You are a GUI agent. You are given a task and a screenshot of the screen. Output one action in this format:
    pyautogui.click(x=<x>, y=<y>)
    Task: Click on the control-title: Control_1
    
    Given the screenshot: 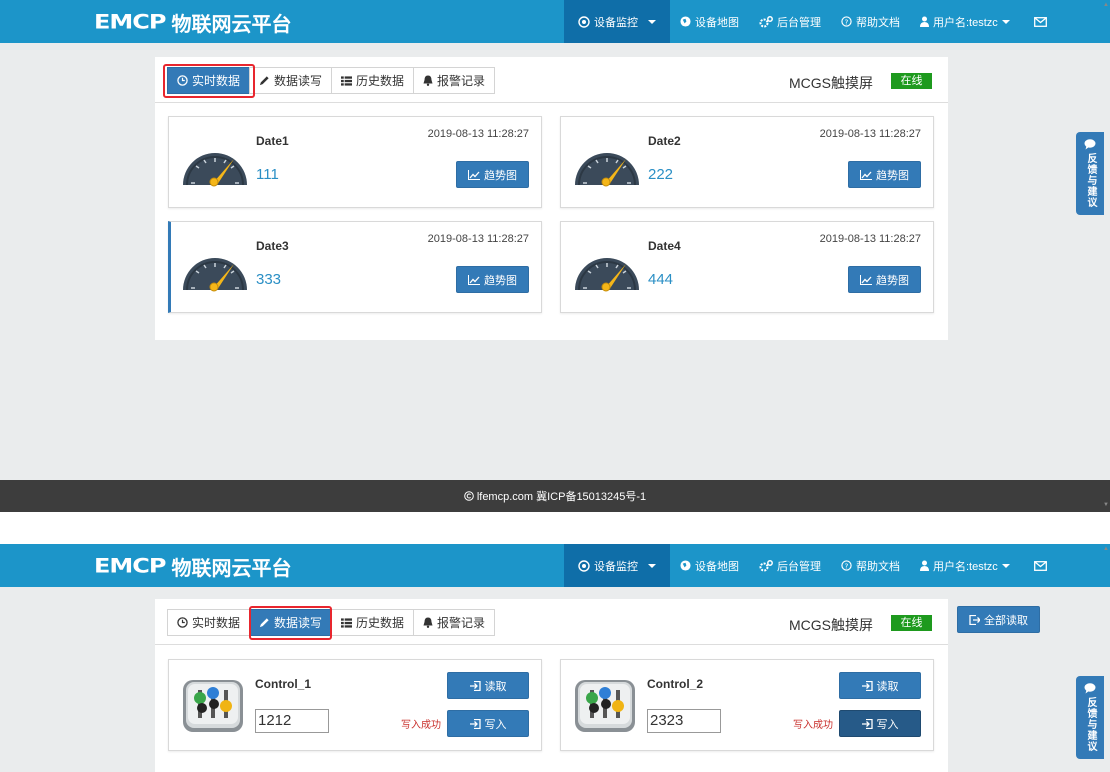 What is the action you would take?
    pyautogui.click(x=283, y=684)
    